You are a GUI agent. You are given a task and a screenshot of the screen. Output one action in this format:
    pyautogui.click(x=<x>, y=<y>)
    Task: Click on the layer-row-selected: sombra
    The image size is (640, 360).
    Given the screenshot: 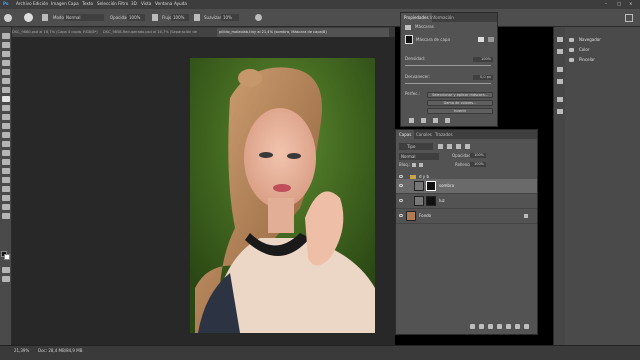 What is the action you would take?
    pyautogui.click(x=466, y=186)
    